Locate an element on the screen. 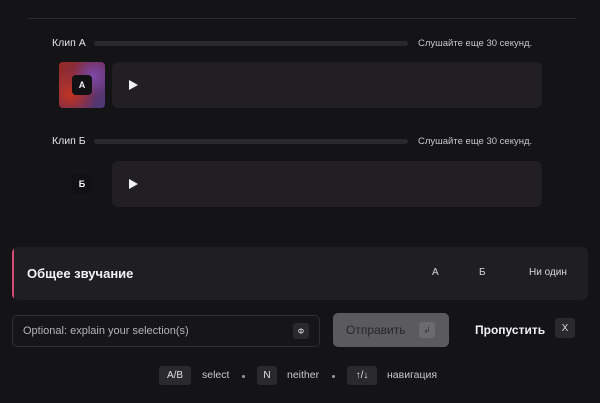  clip-a-thumbnail: A is located at coordinates (82, 85).